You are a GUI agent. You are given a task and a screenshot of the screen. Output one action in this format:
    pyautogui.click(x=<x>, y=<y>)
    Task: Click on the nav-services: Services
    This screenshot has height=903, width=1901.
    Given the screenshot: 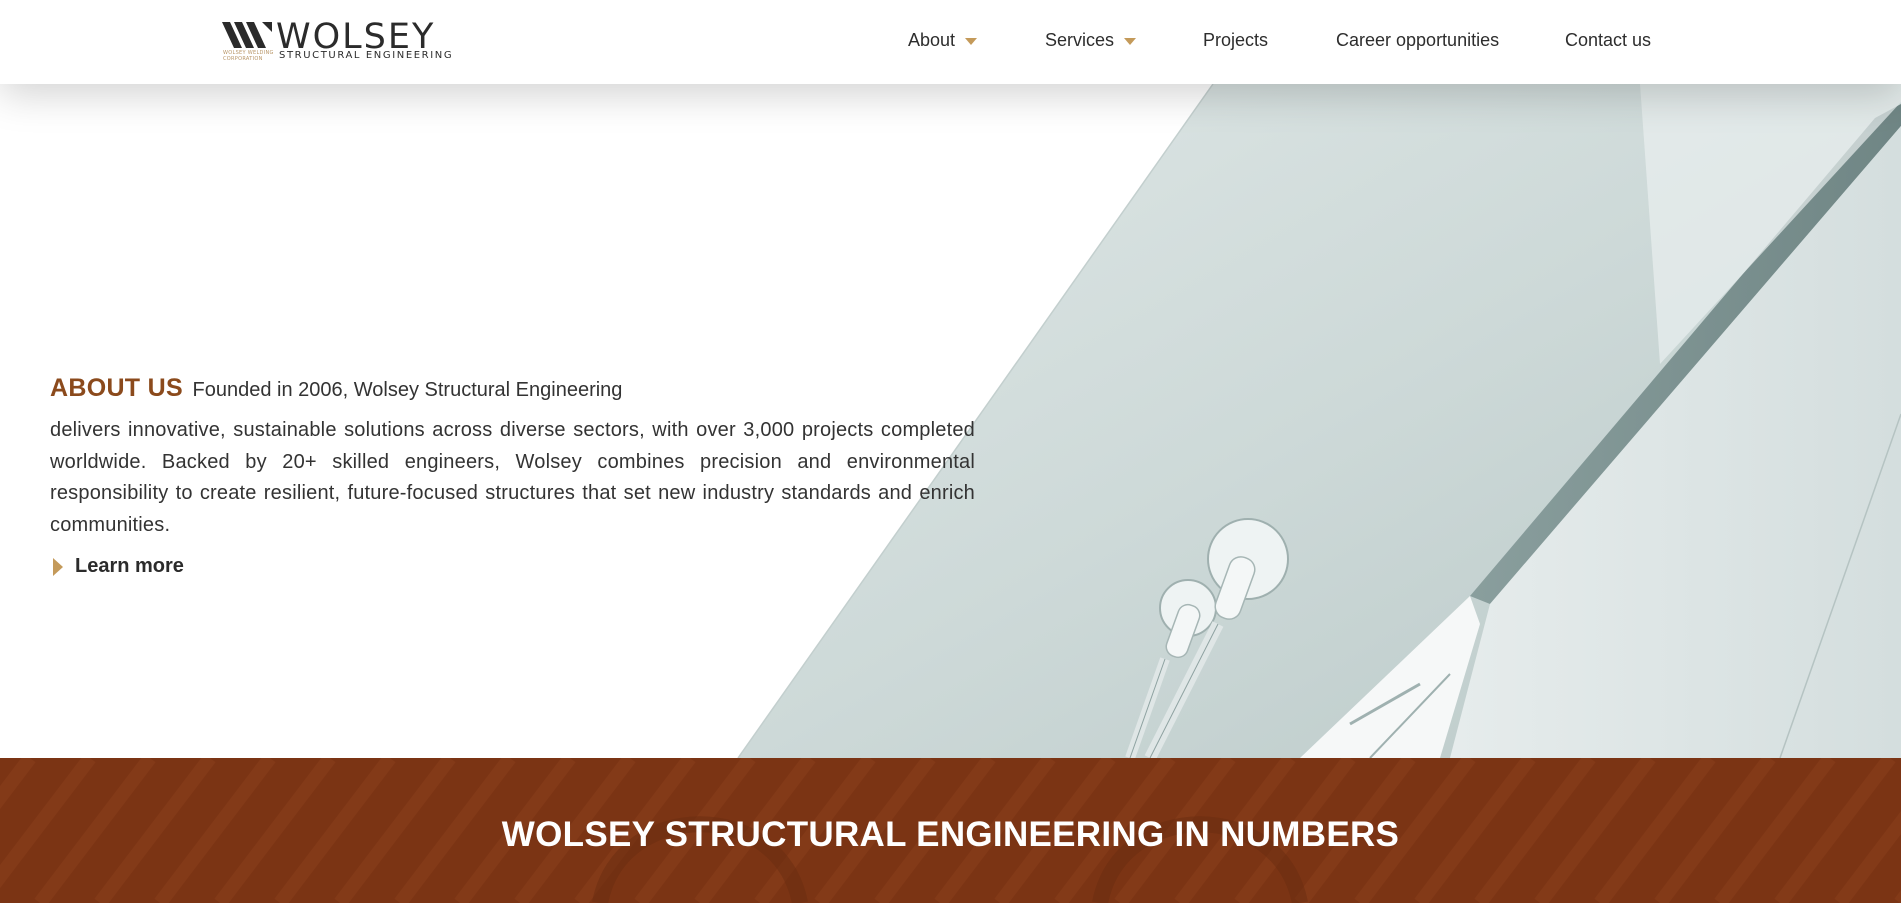 What is the action you would take?
    pyautogui.click(x=1091, y=40)
    